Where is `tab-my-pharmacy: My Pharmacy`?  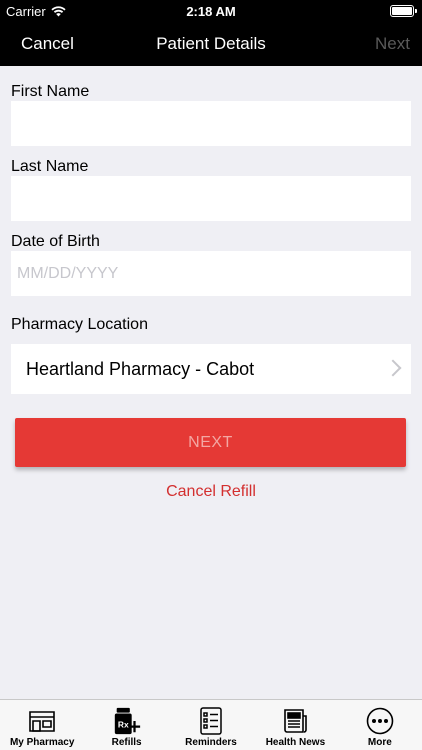
tab-my-pharmacy: My Pharmacy is located at coordinates (42, 725).